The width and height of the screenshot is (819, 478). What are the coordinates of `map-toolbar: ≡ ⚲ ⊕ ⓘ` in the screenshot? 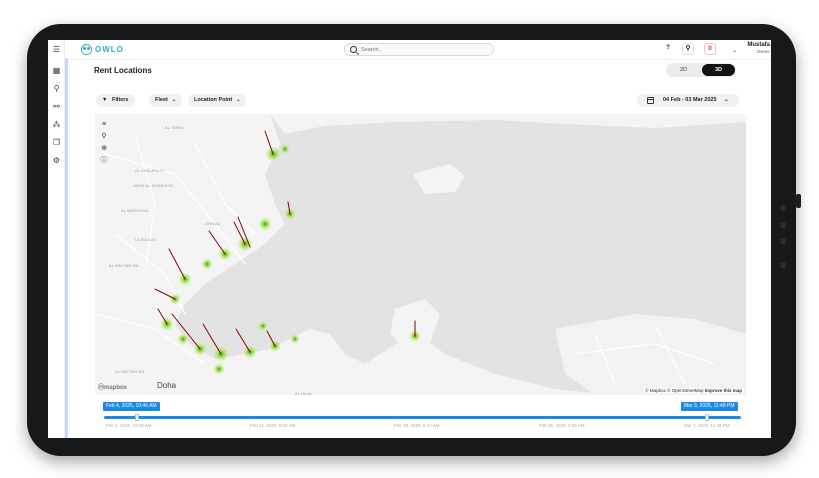 It's located at (104, 145).